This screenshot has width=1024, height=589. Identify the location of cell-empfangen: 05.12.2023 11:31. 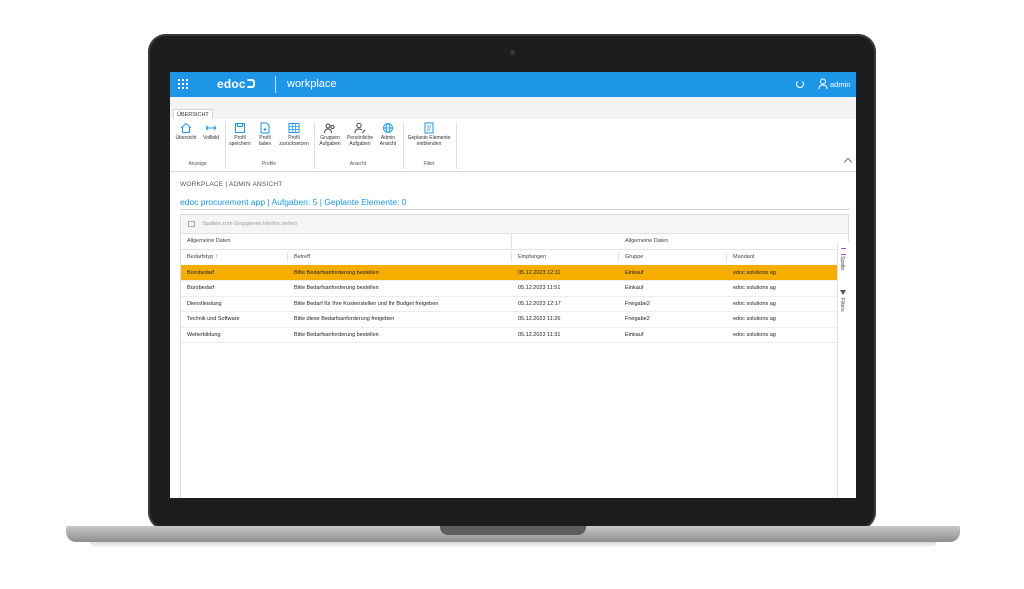
(539, 334).